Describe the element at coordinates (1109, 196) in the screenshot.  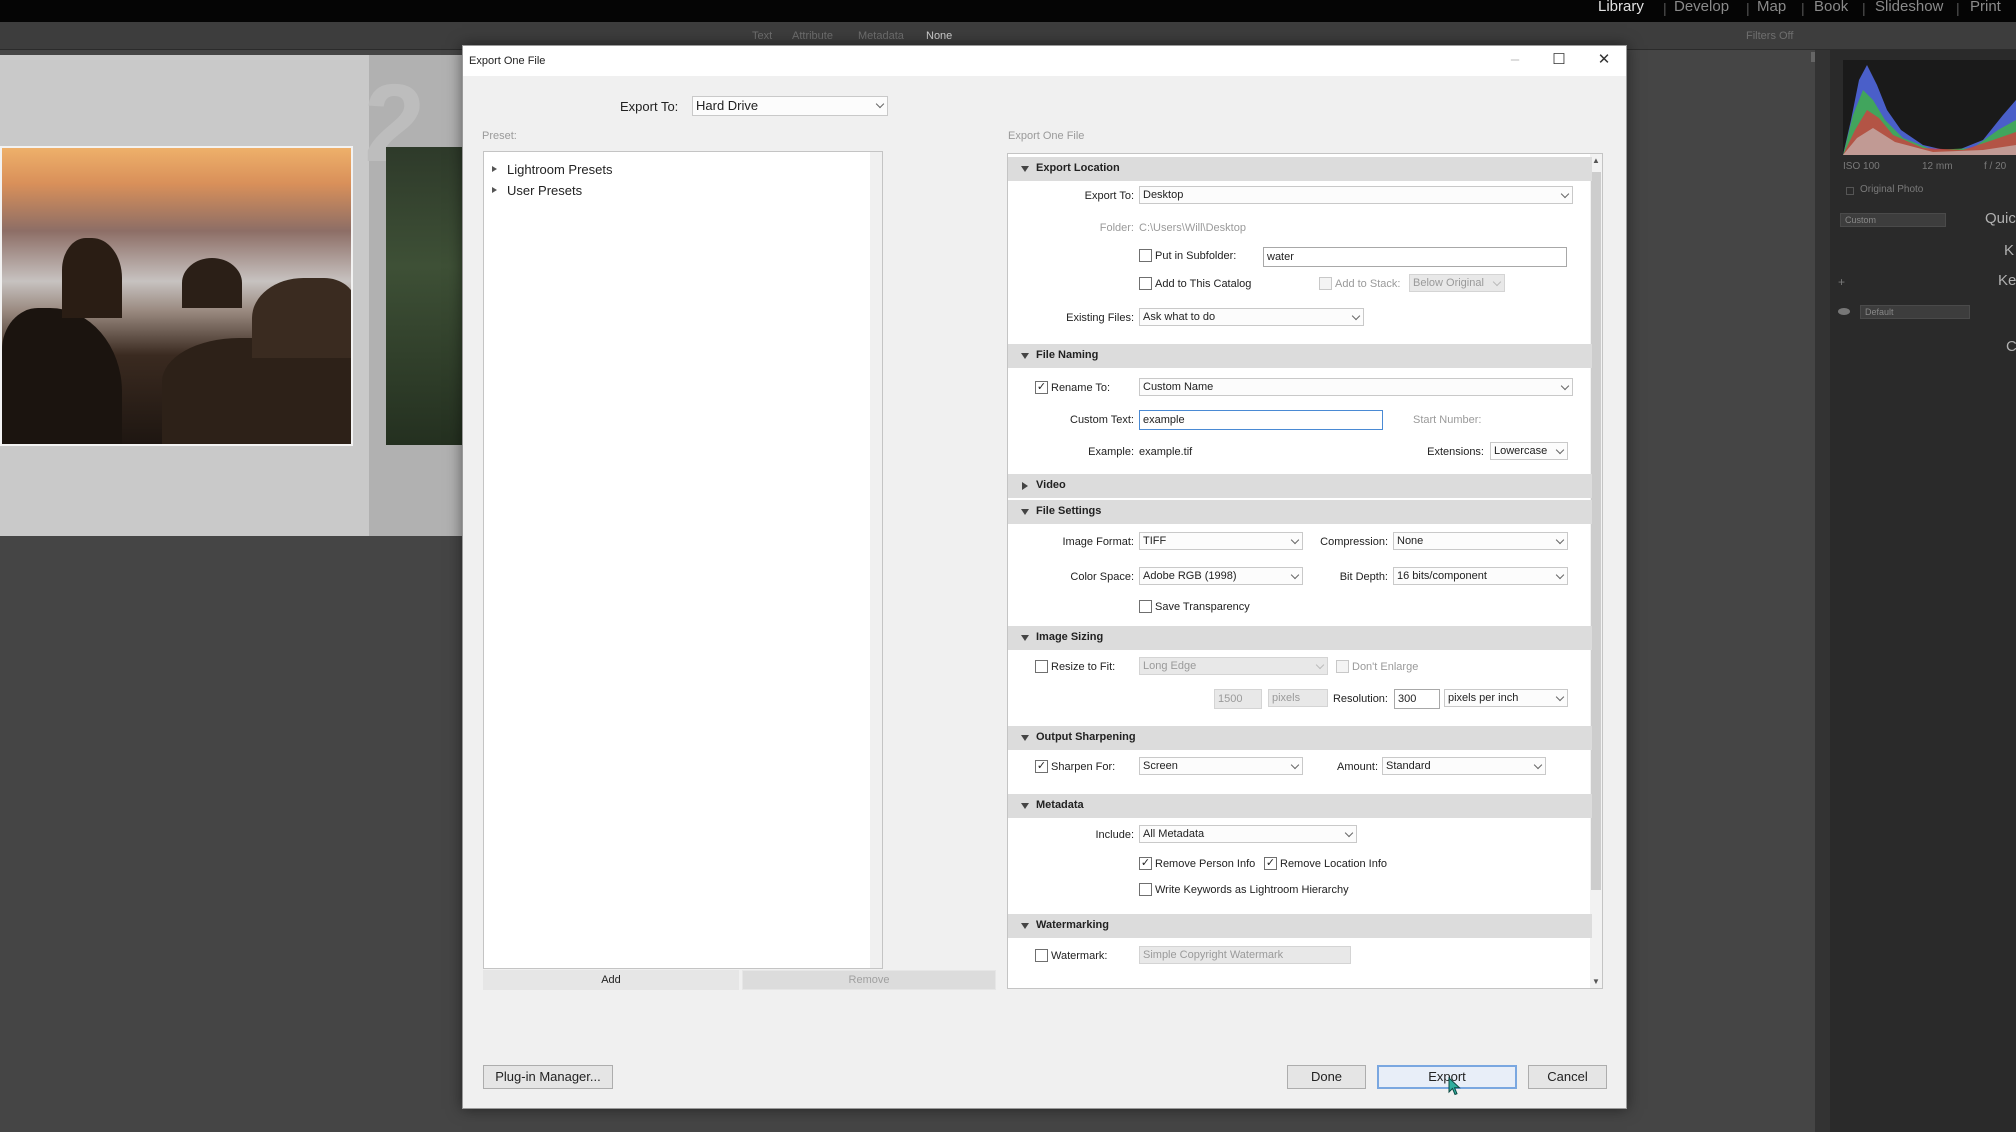
I see `export-to-location-label: Export To:` at that location.